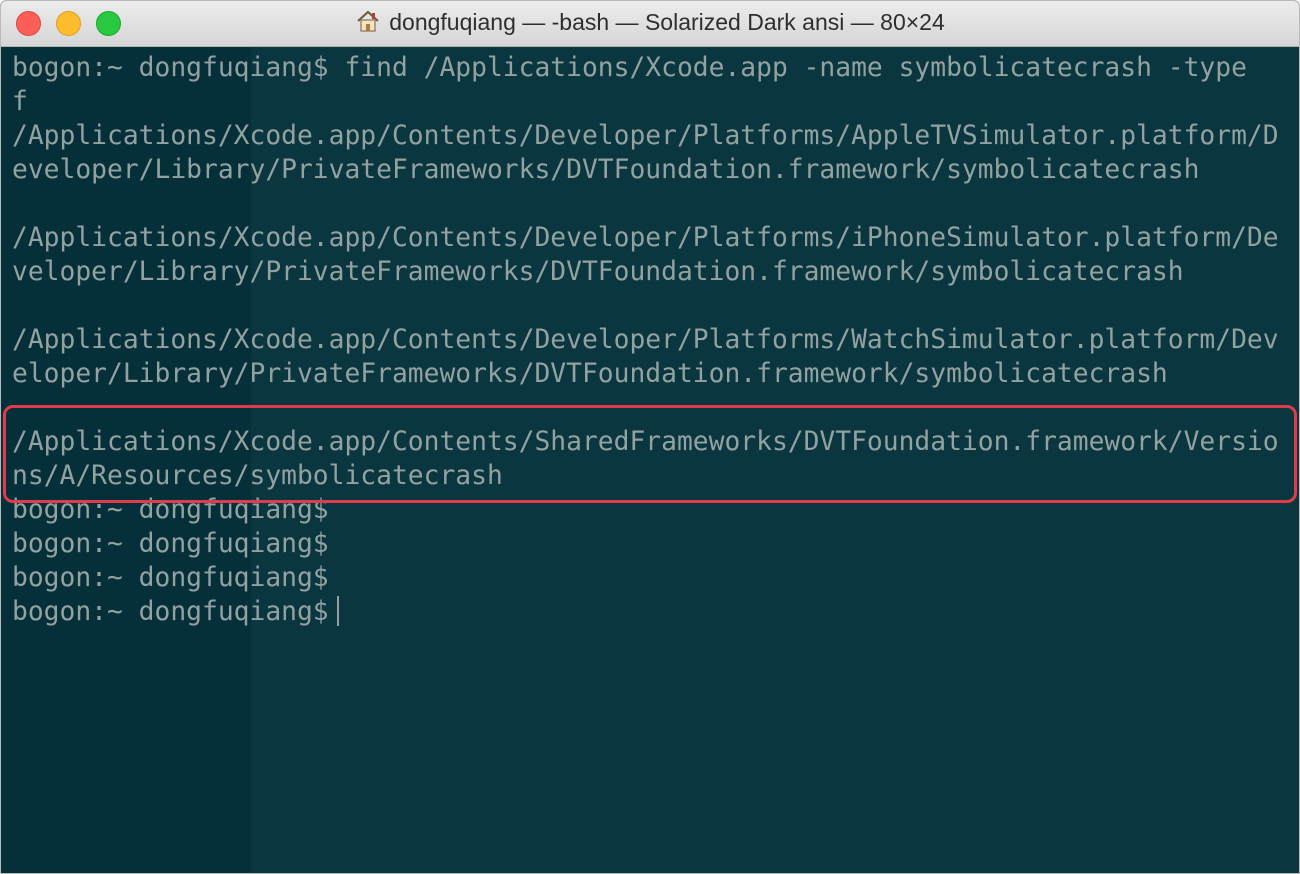 This screenshot has width=1300, height=874. Describe the element at coordinates (20, 102) in the screenshot. I see `terminal-line: f` at that location.